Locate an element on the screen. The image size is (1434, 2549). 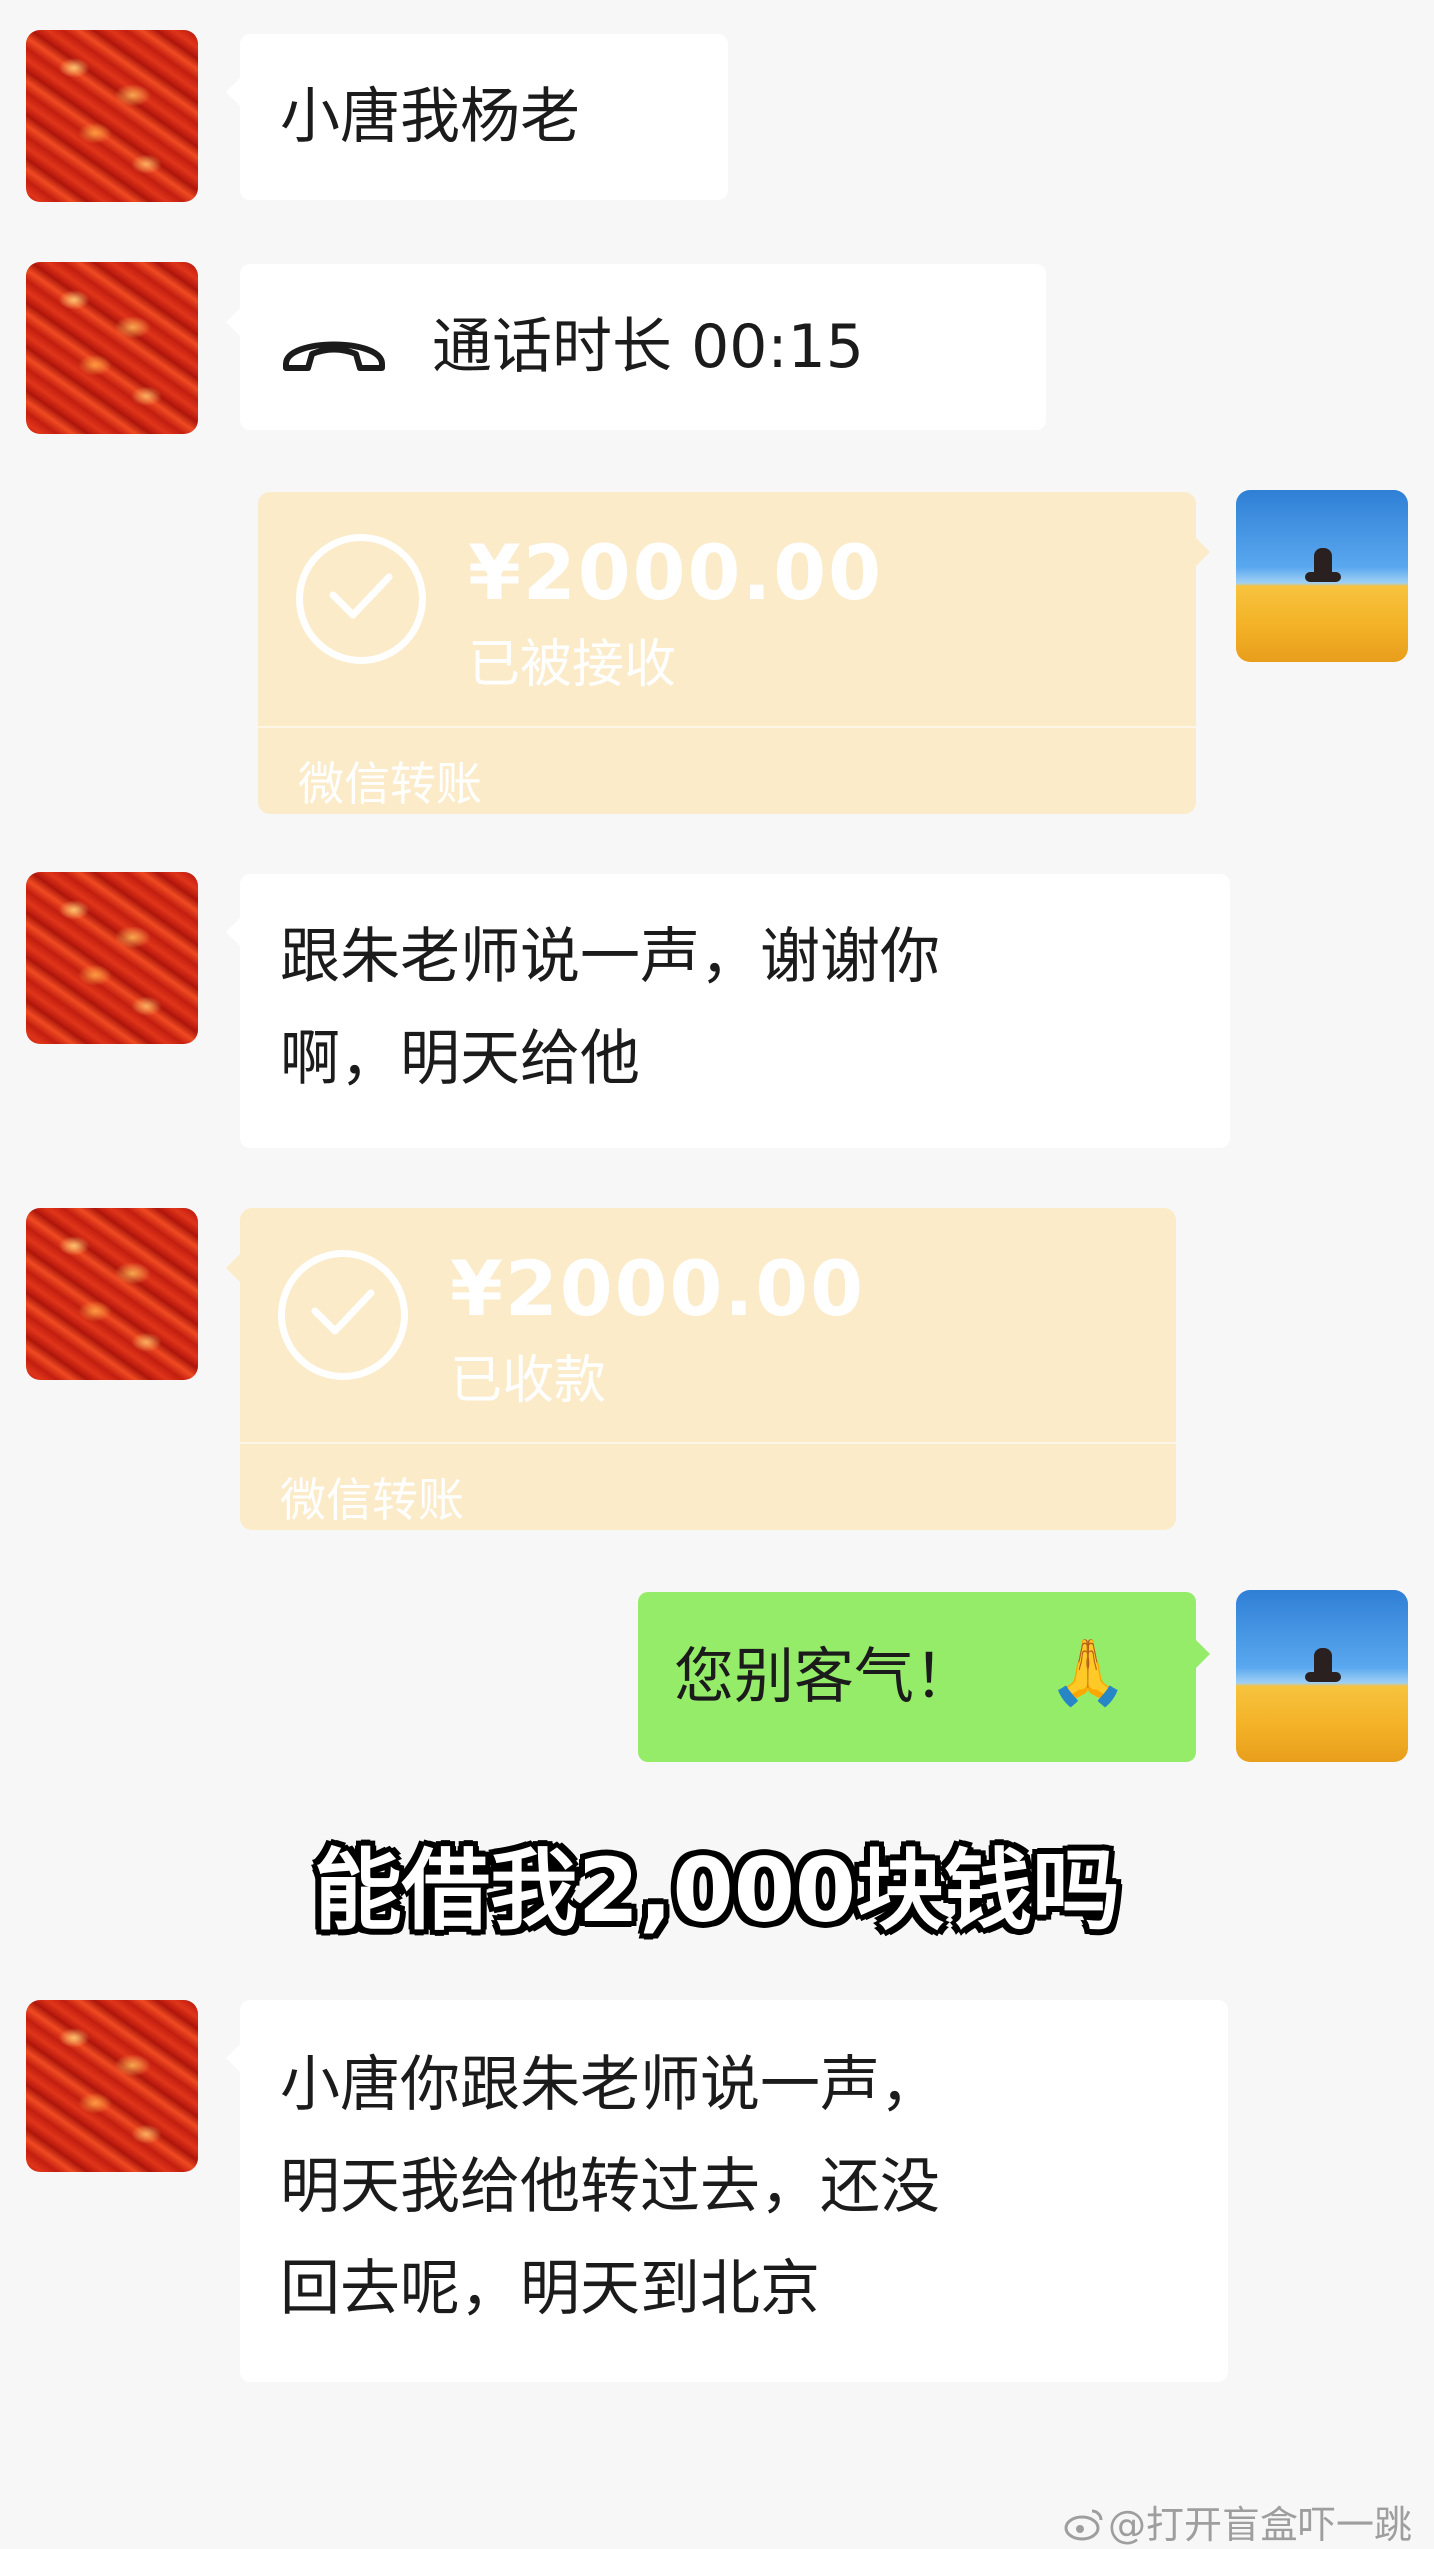
message-text: 小唐我杨老 is located at coordinates (430, 117).